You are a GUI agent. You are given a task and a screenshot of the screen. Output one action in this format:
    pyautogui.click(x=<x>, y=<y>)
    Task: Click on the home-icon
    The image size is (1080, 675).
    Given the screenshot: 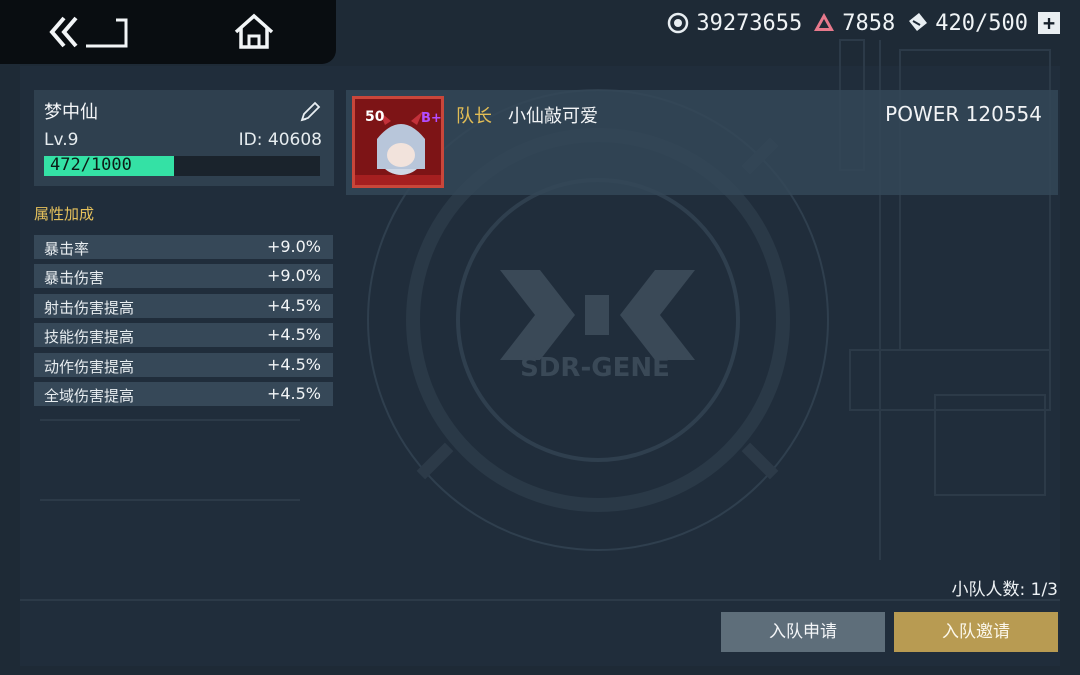 What is the action you would take?
    pyautogui.click(x=254, y=31)
    